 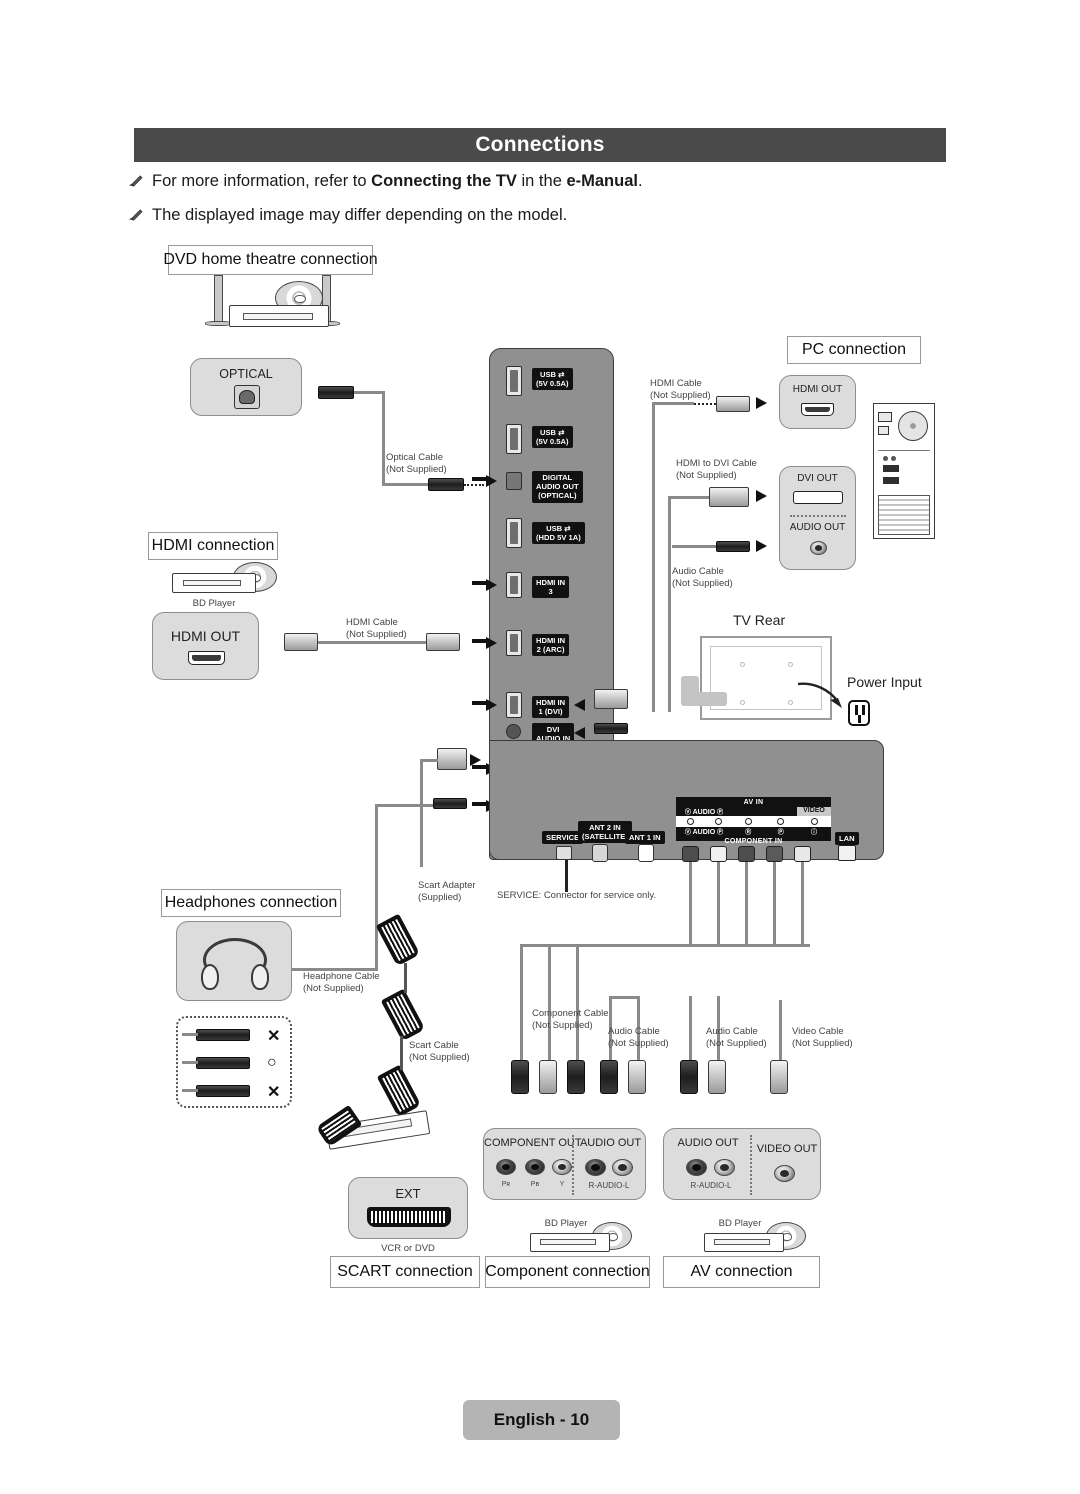 I want to click on pc-hdmi-out-box: HDMI OUT, so click(x=817, y=402).